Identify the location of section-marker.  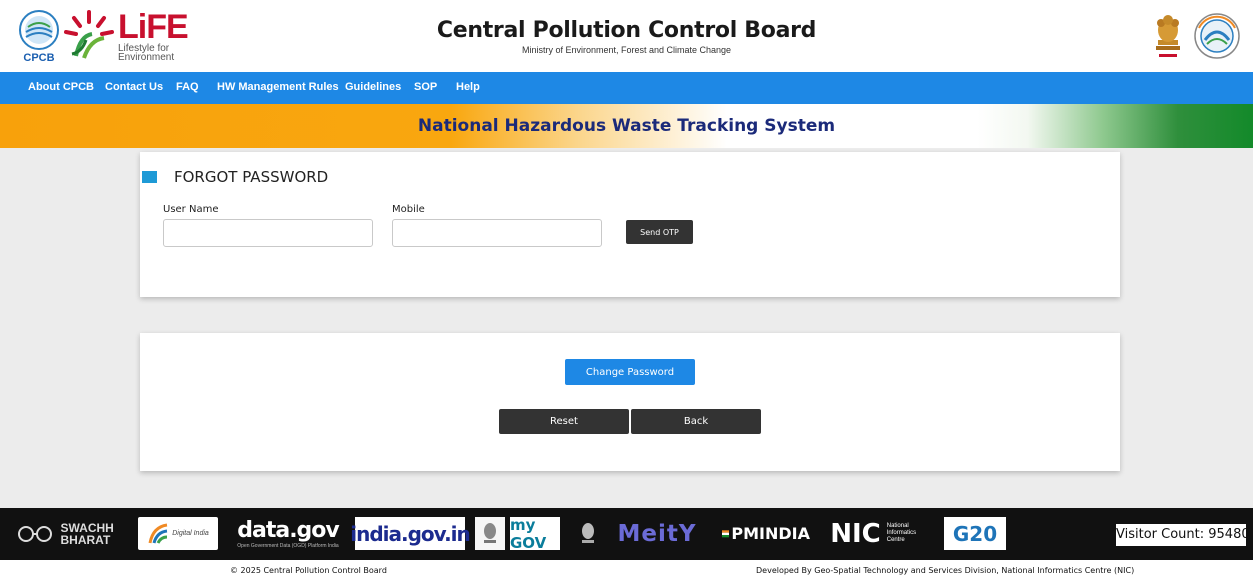
(149, 177).